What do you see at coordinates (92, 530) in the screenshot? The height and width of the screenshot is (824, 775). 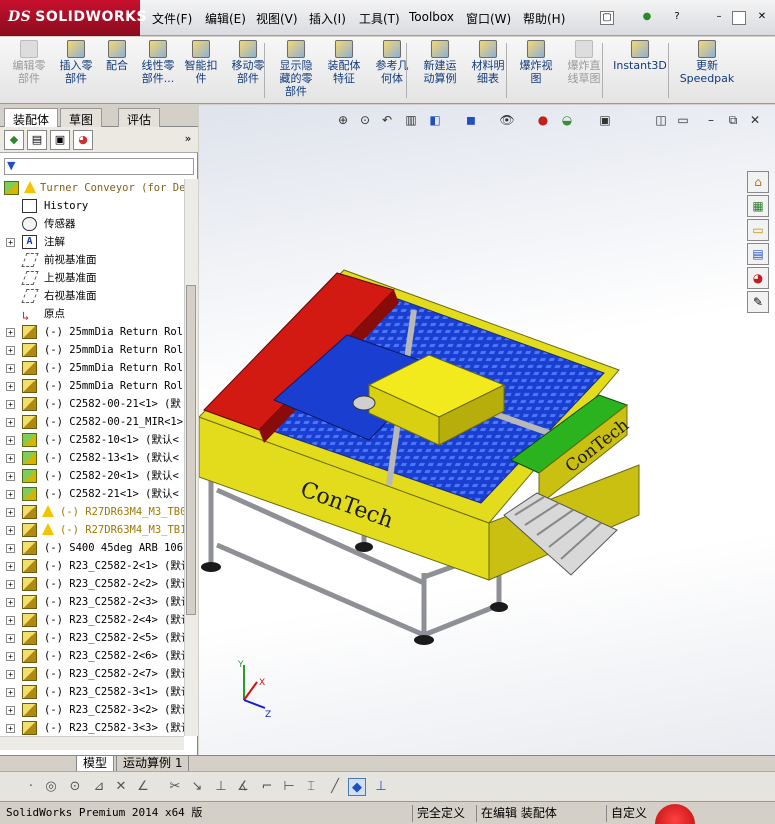 I see `tree-node: + (-) R27DR63M4_M3_TB1` at bounding box center [92, 530].